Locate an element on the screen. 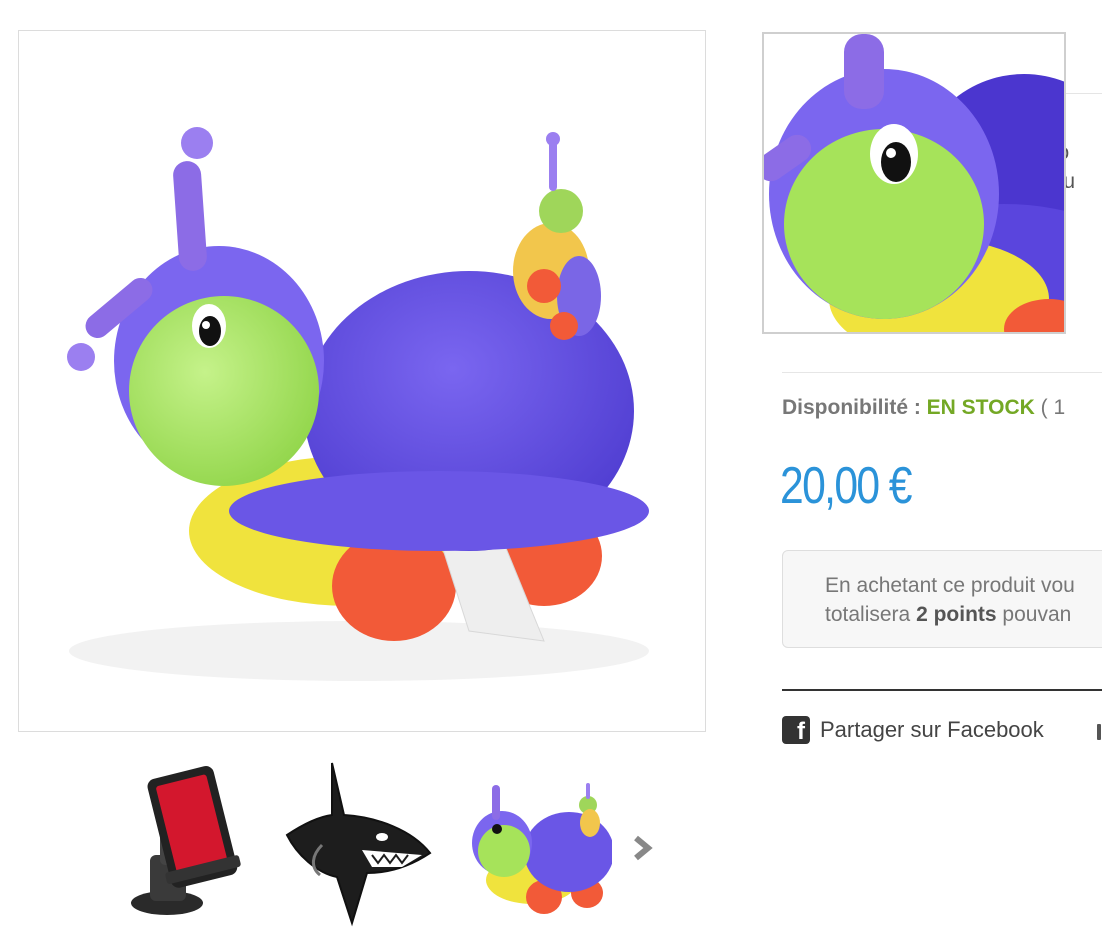 Image resolution: width=1102 pixels, height=944 pixels. snail-plush-thumbnail is located at coordinates (542, 848).